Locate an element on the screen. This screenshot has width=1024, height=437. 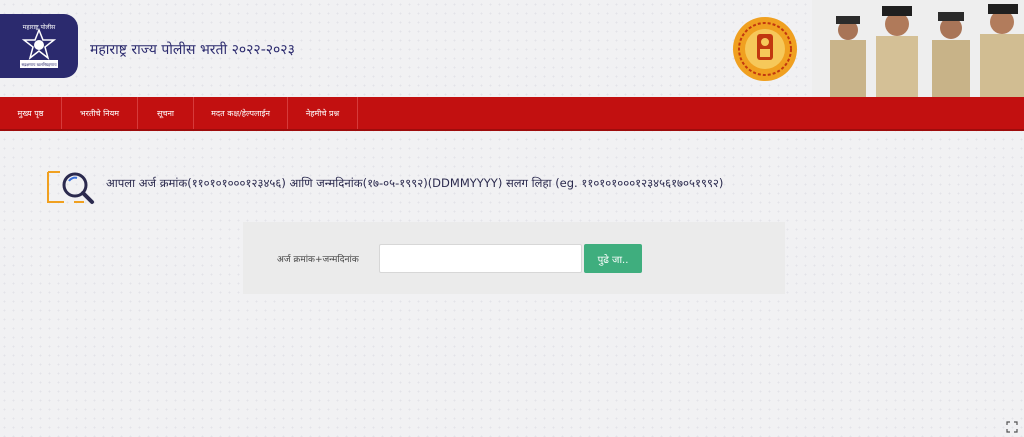
maharashtra-emblem-icon is located at coordinates (765, 49).